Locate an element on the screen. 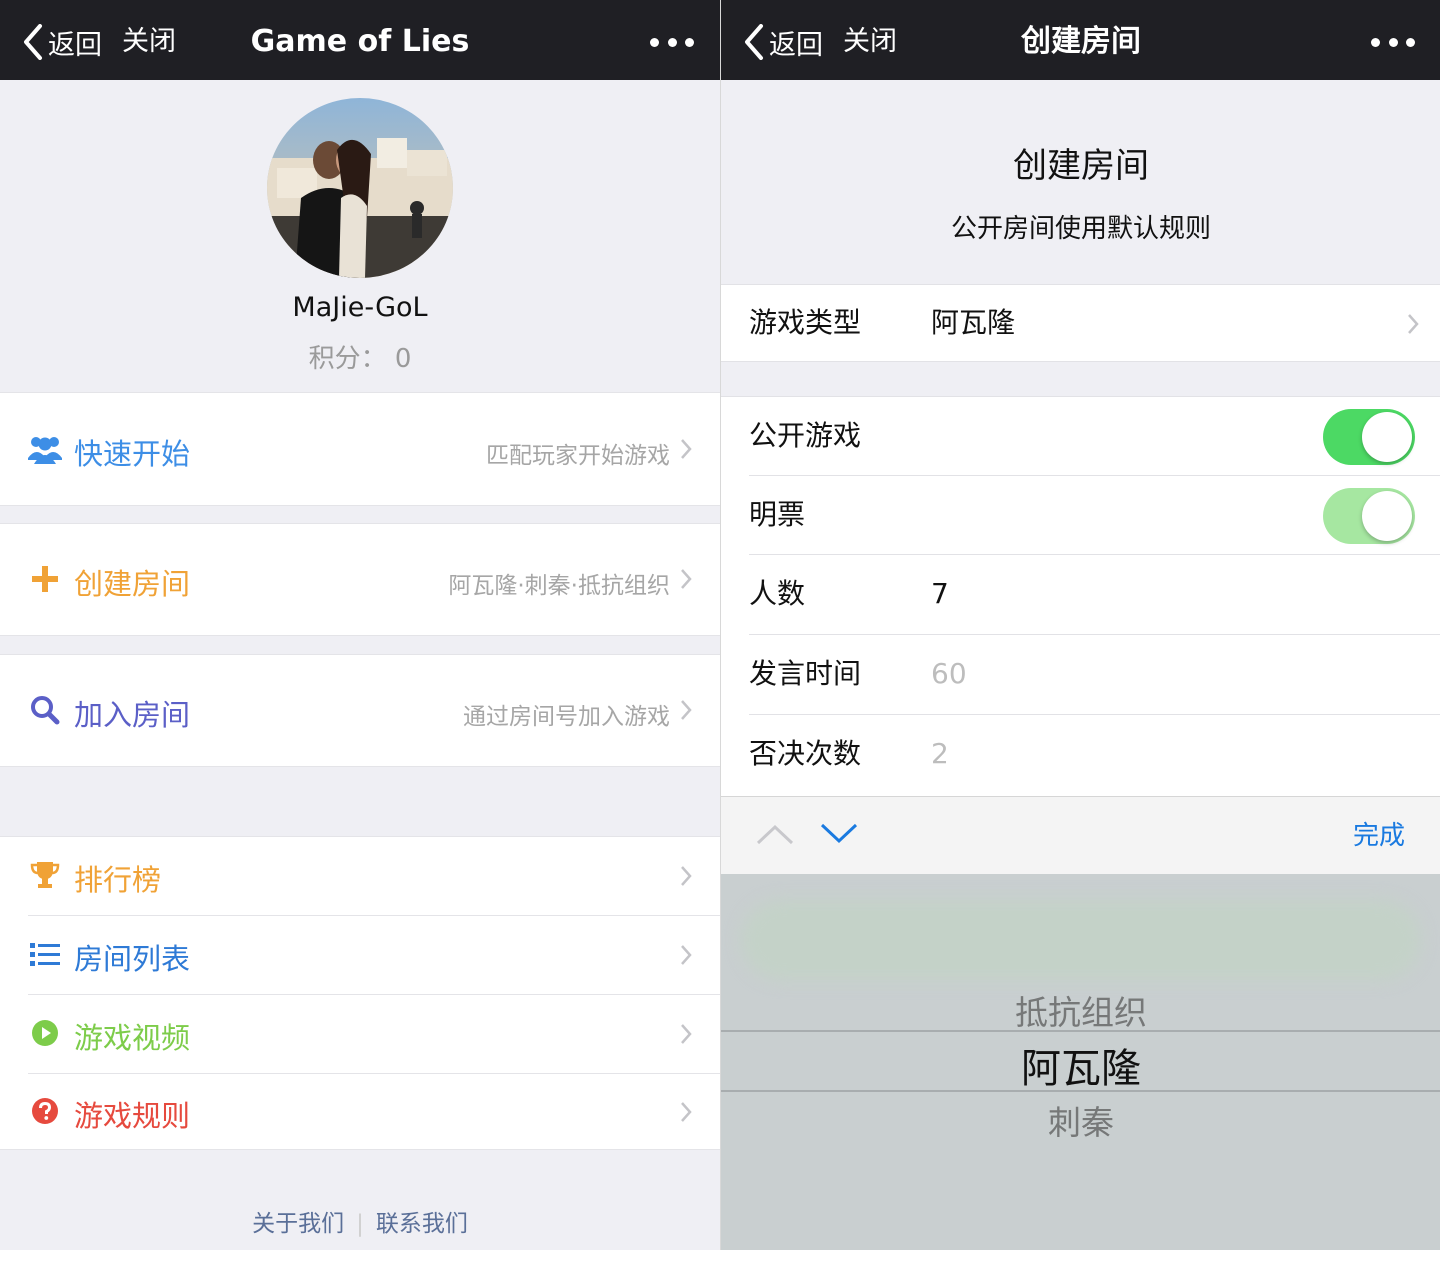  nav-bar: 返回 关闭 创建房间 is located at coordinates (1080, 40).